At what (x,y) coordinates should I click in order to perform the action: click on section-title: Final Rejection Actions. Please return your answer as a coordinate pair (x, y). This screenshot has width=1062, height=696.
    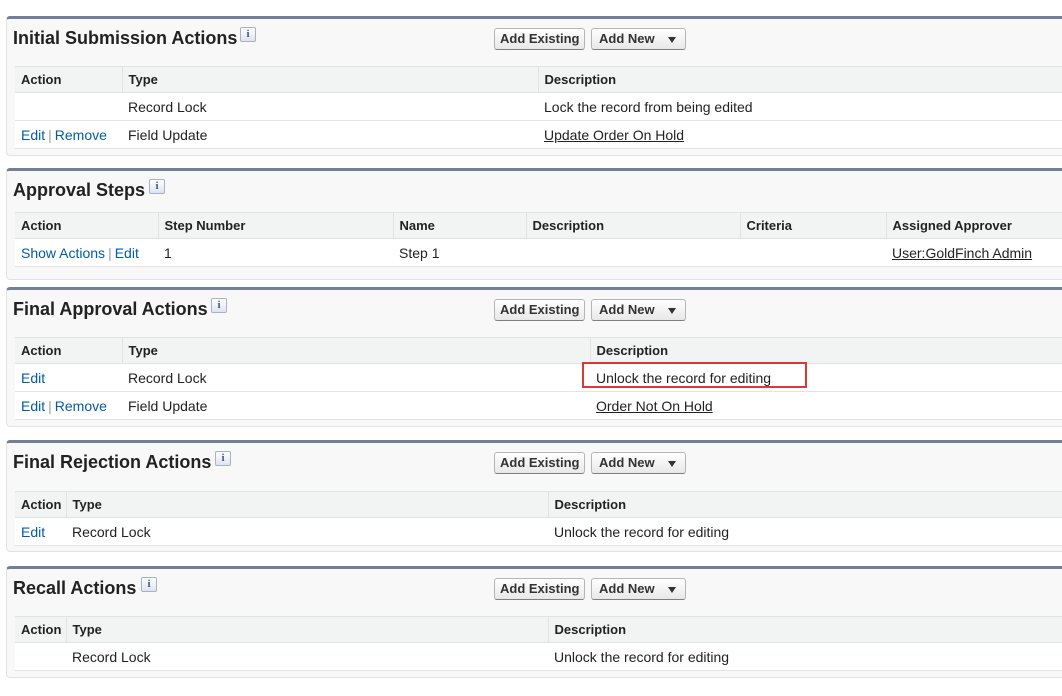
    Looking at the image, I should click on (112, 462).